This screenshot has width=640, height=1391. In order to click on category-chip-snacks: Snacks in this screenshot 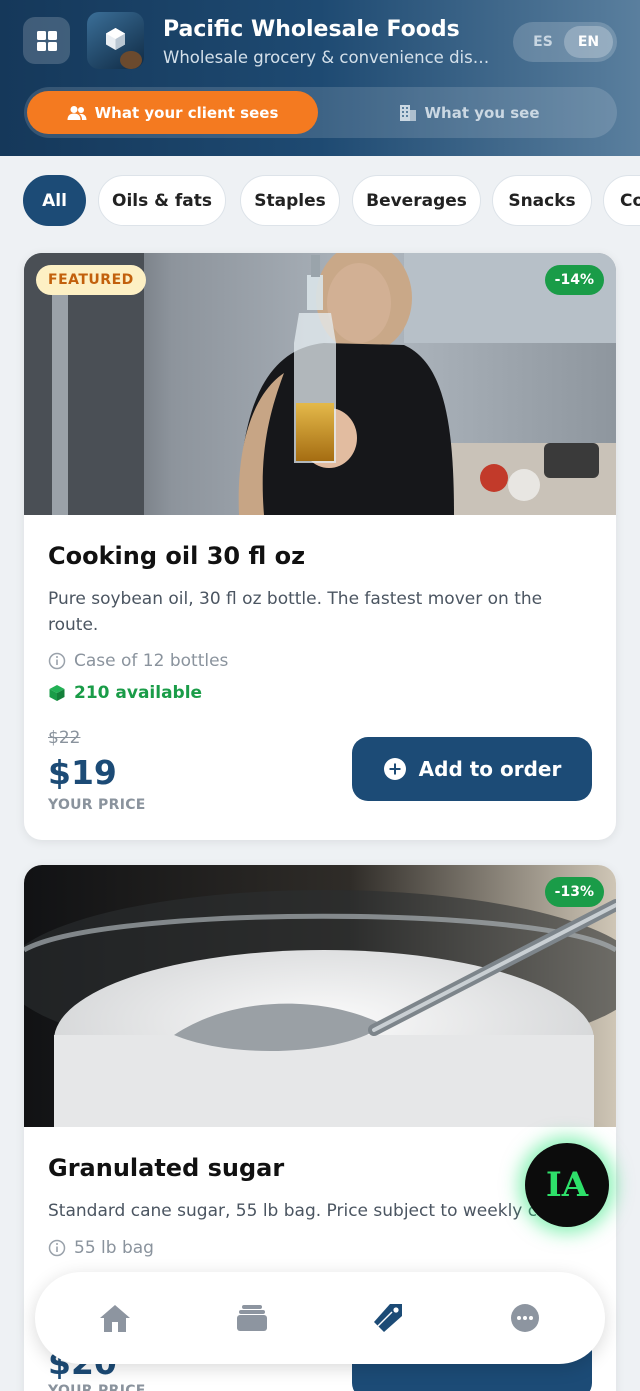, I will do `click(542, 200)`.